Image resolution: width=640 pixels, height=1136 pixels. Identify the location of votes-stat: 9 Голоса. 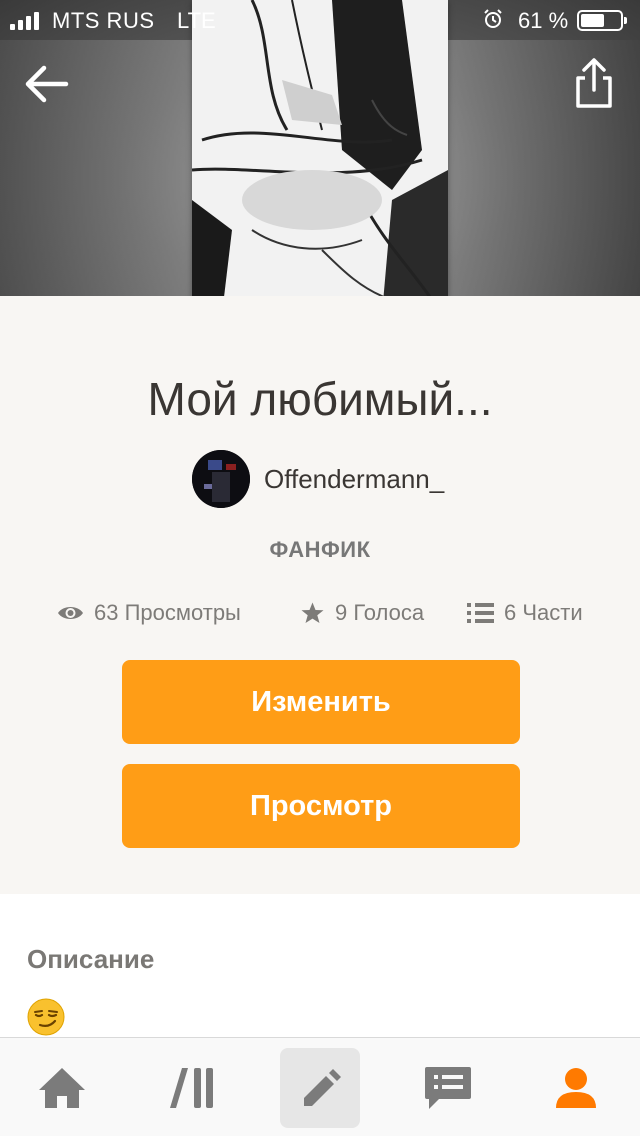
(362, 613).